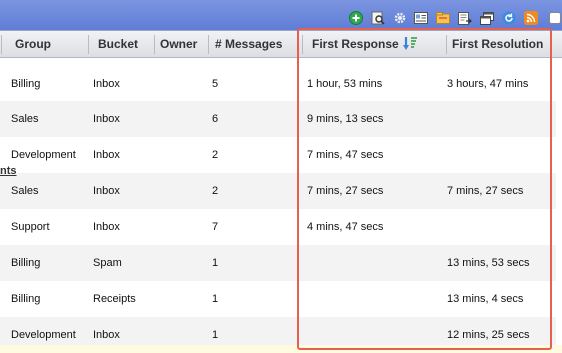 Image resolution: width=562 pixels, height=353 pixels. Describe the element at coordinates (485, 299) in the screenshot. I see `cell-first-resolution: 13 mins, 4 secs` at that location.